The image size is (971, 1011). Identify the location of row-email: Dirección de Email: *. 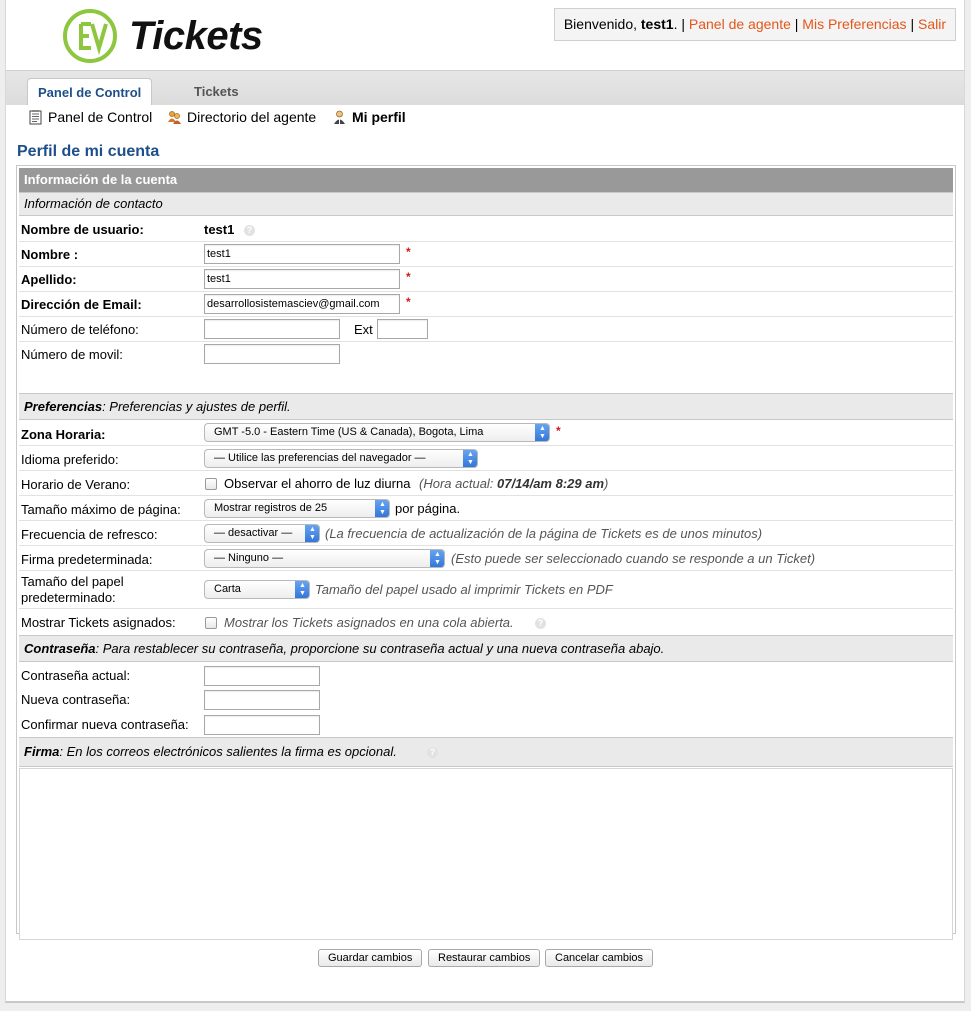
(486, 304).